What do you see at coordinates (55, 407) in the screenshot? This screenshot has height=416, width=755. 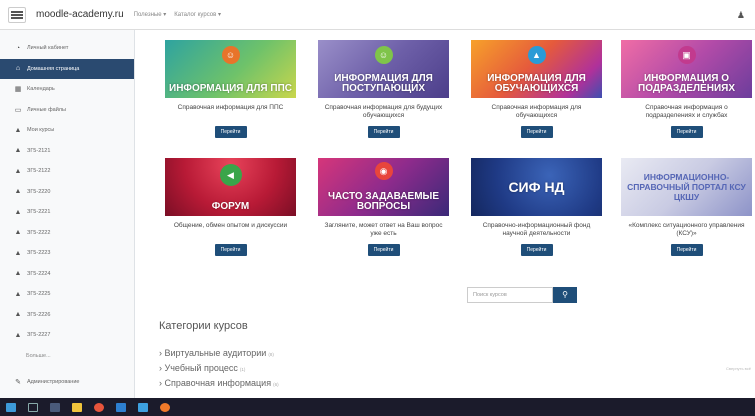 I see `task-view-icon` at bounding box center [55, 407].